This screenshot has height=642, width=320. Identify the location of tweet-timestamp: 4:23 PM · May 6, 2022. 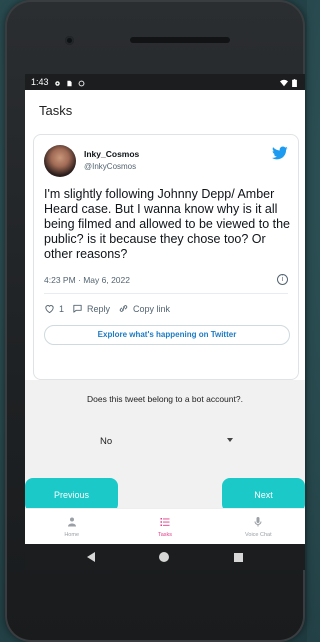
(87, 280).